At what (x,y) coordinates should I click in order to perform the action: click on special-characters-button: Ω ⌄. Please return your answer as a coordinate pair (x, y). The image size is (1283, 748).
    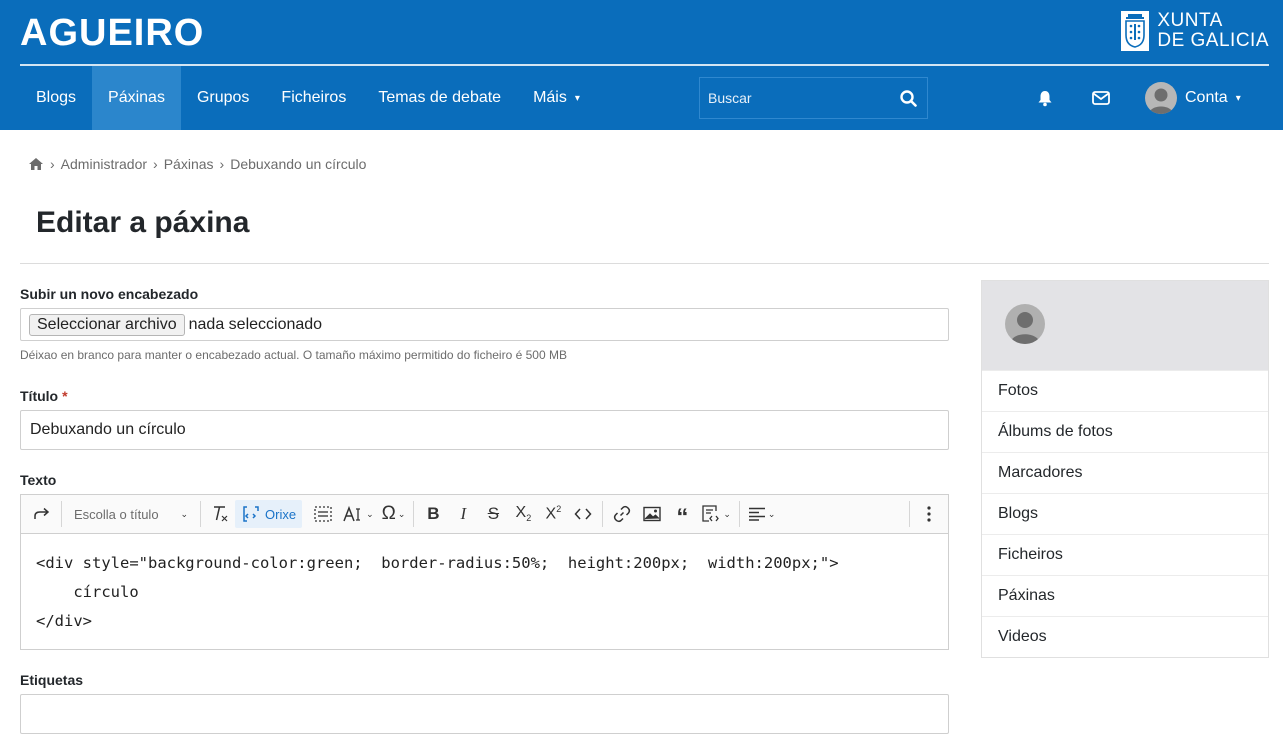
    Looking at the image, I should click on (394, 514).